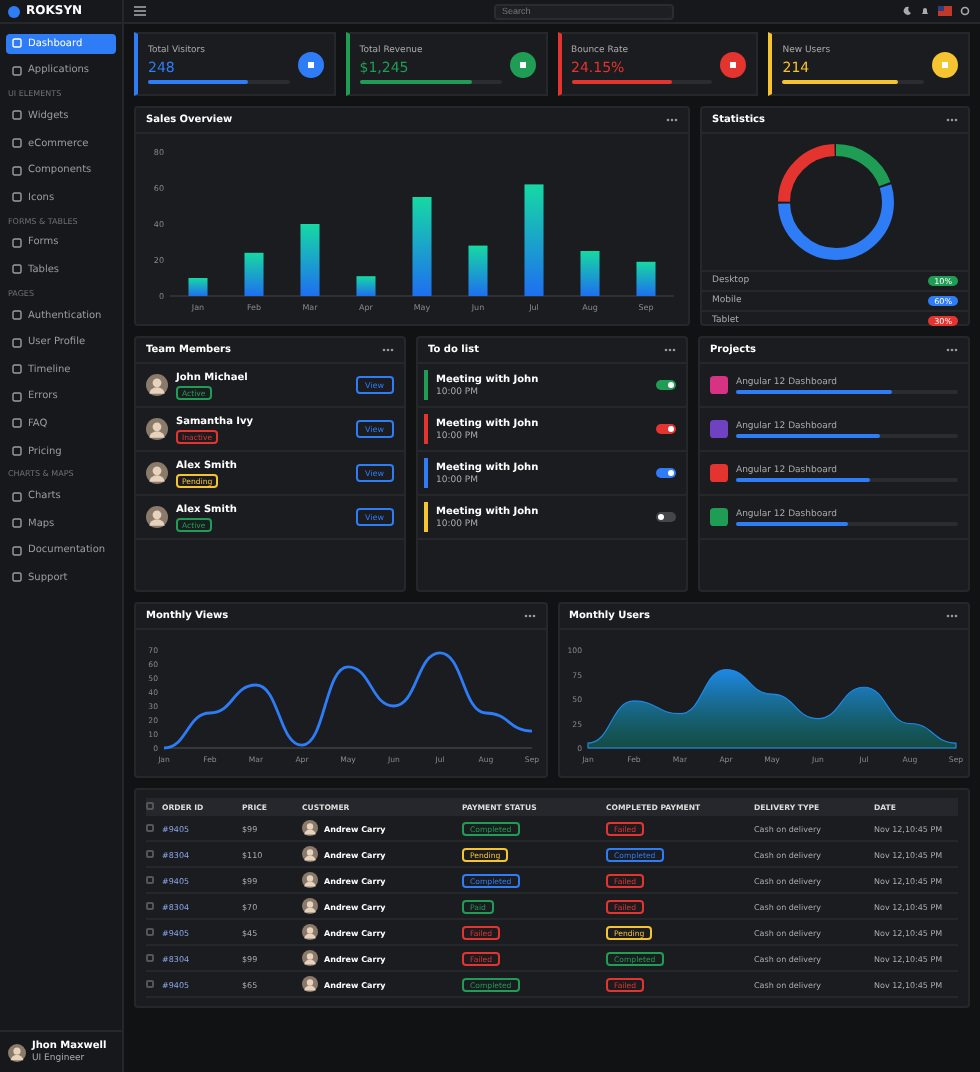  Describe the element at coordinates (140, 11) in the screenshot. I see `menu-icon` at that location.